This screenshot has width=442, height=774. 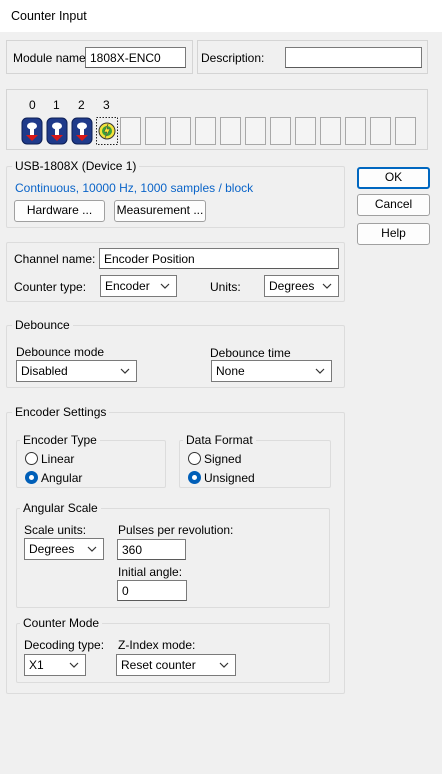 What do you see at coordinates (36, 665) in the screenshot?
I see `decoding-type-value: X1` at bounding box center [36, 665].